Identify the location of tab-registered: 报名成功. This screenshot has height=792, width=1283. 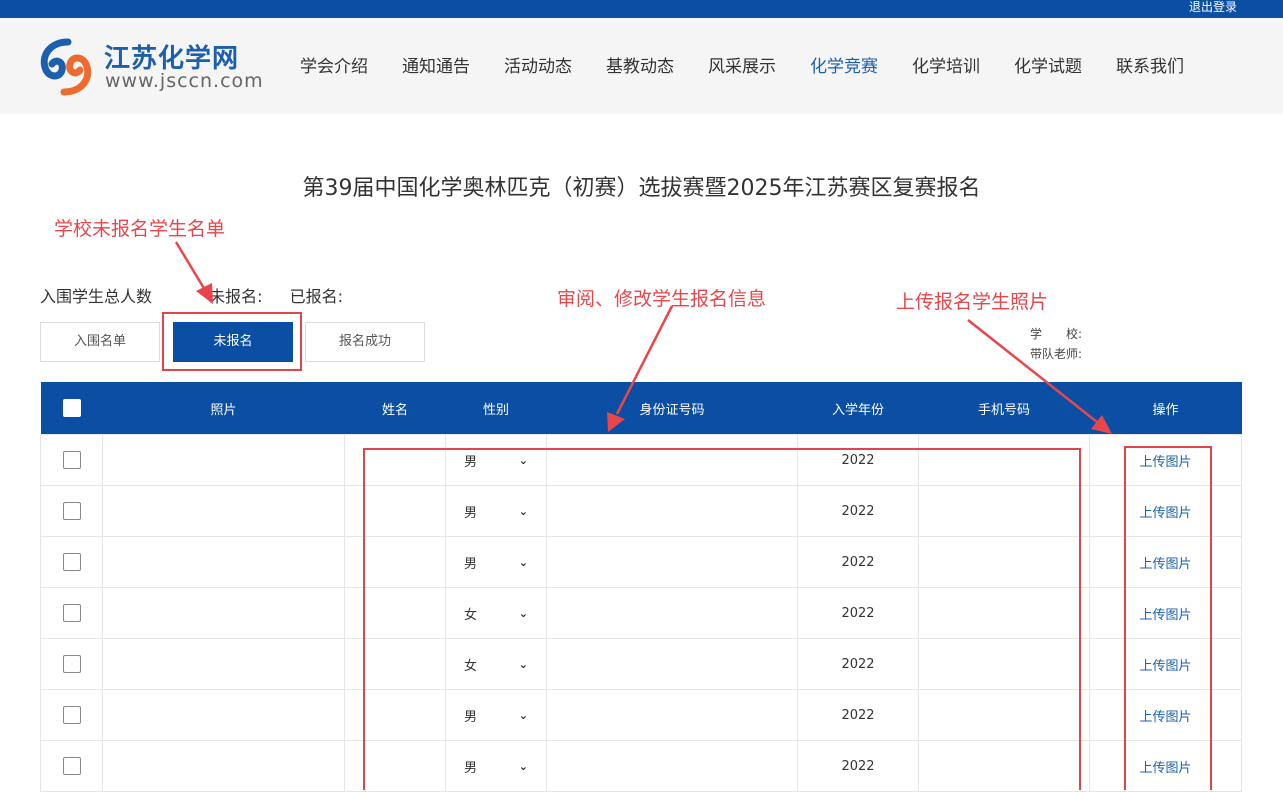
(365, 342).